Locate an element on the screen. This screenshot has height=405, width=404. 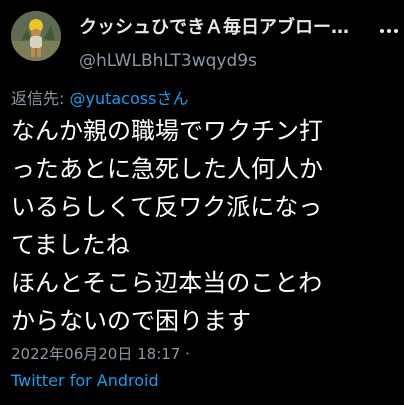
author-handle: @hLWLBhLT3wqyd9s is located at coordinates (168, 61).